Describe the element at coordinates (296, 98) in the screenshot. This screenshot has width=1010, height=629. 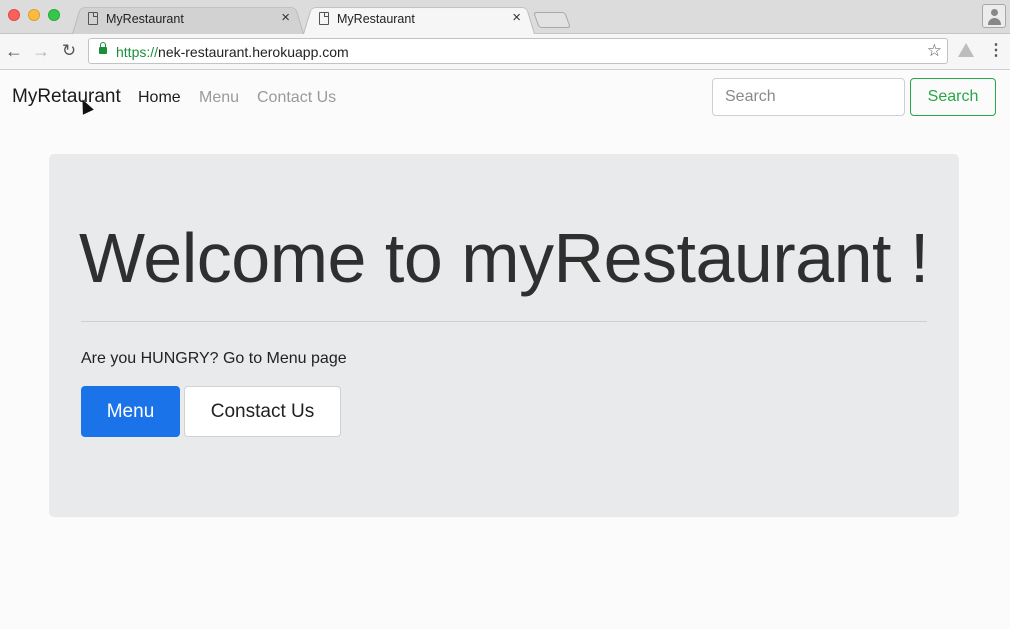
I see `nav-link-contact: Contact Us` at that location.